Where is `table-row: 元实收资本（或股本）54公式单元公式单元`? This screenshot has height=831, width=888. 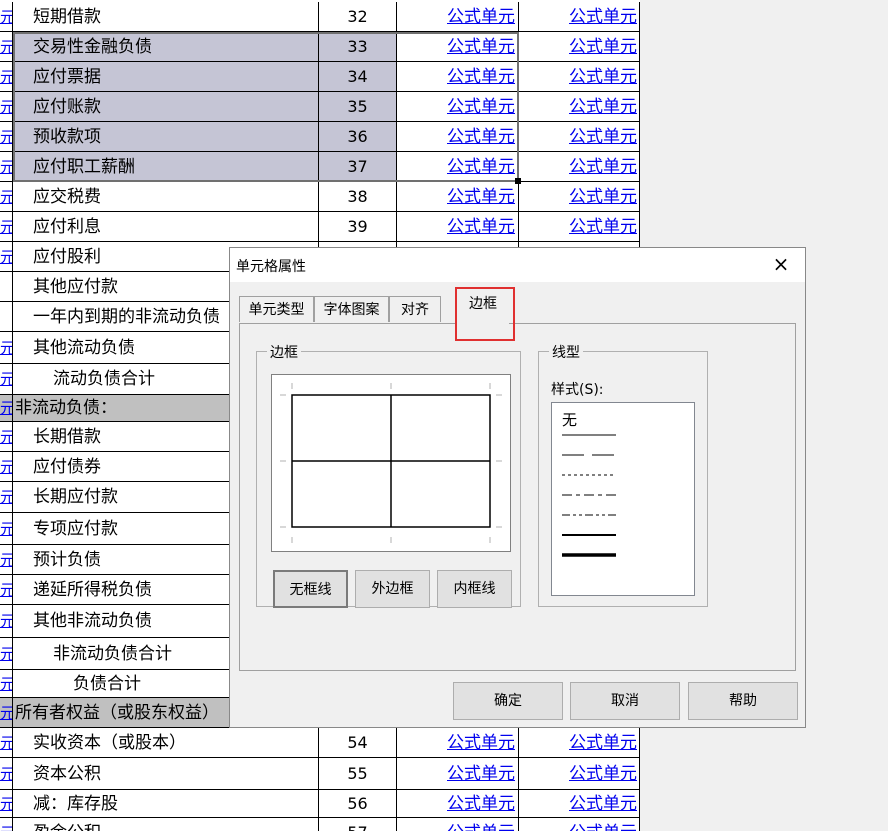 table-row: 元实收资本（或股本）54公式单元公式单元 is located at coordinates (320, 743).